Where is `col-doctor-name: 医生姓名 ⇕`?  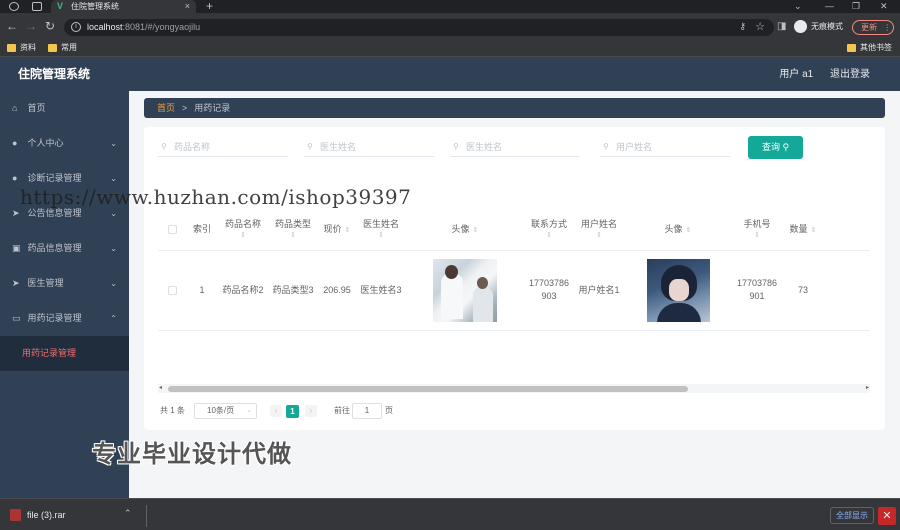
col-doctor-name: 医生姓名 ⇕ is located at coordinates (381, 230).